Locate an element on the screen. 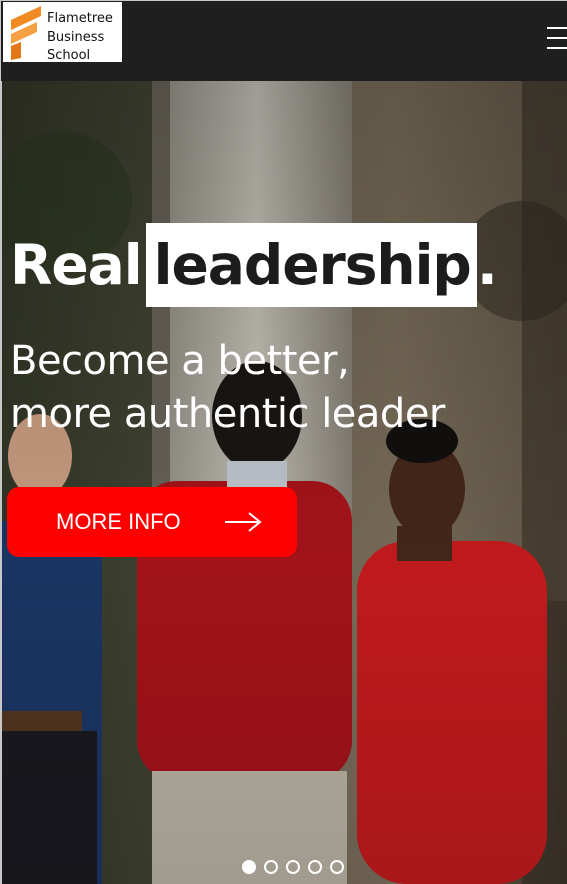  logo-wordmark: Flametree Business School is located at coordinates (80, 38).